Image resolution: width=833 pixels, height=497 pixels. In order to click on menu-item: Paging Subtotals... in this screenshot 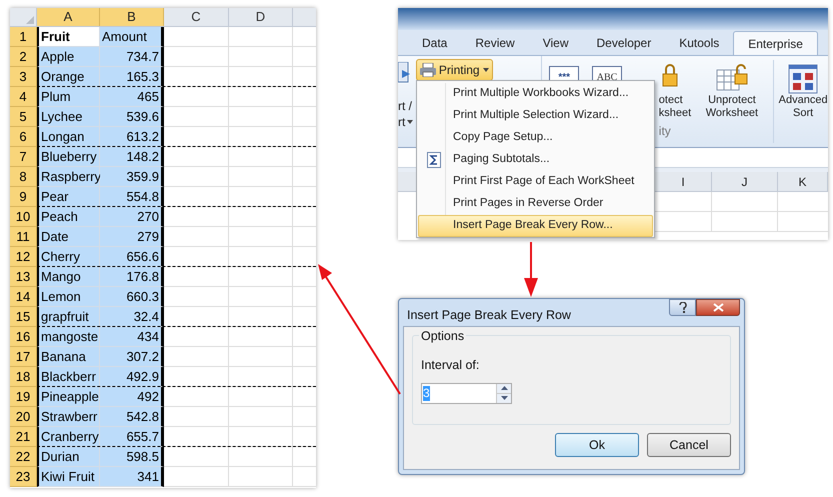, I will do `click(535, 160)`.